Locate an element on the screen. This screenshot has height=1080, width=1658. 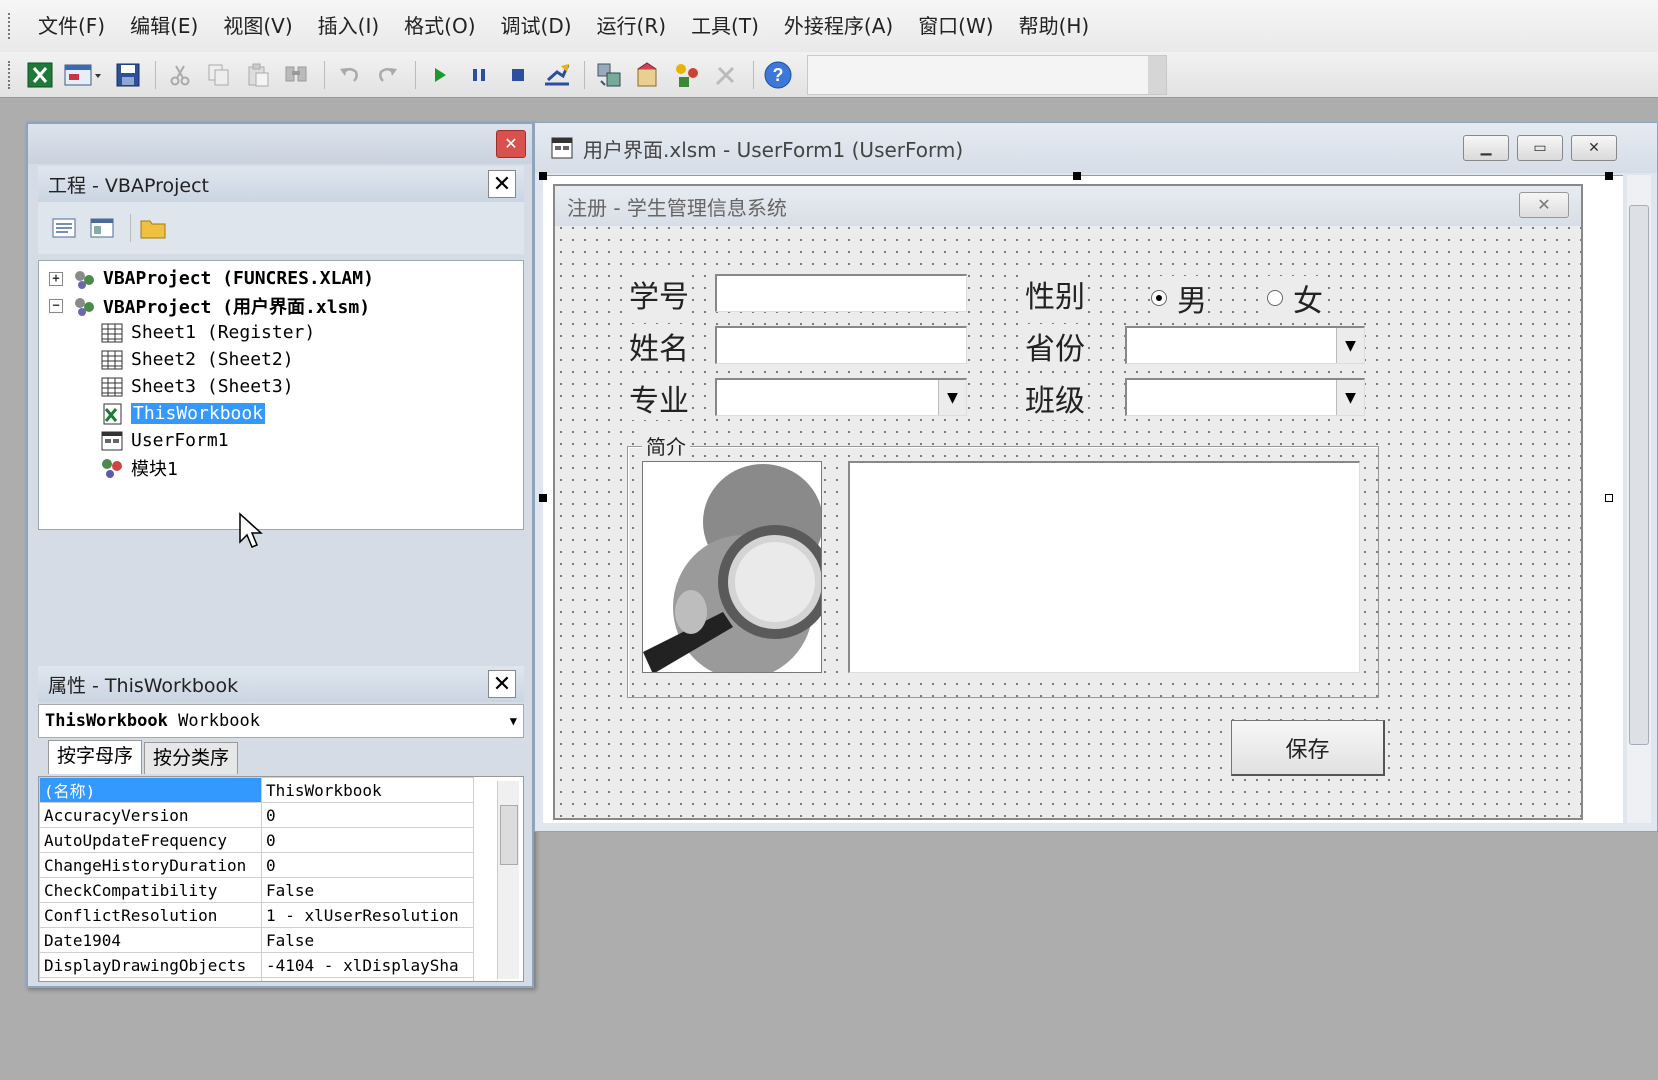
intro-frame: 简介 is located at coordinates (1003, 564).